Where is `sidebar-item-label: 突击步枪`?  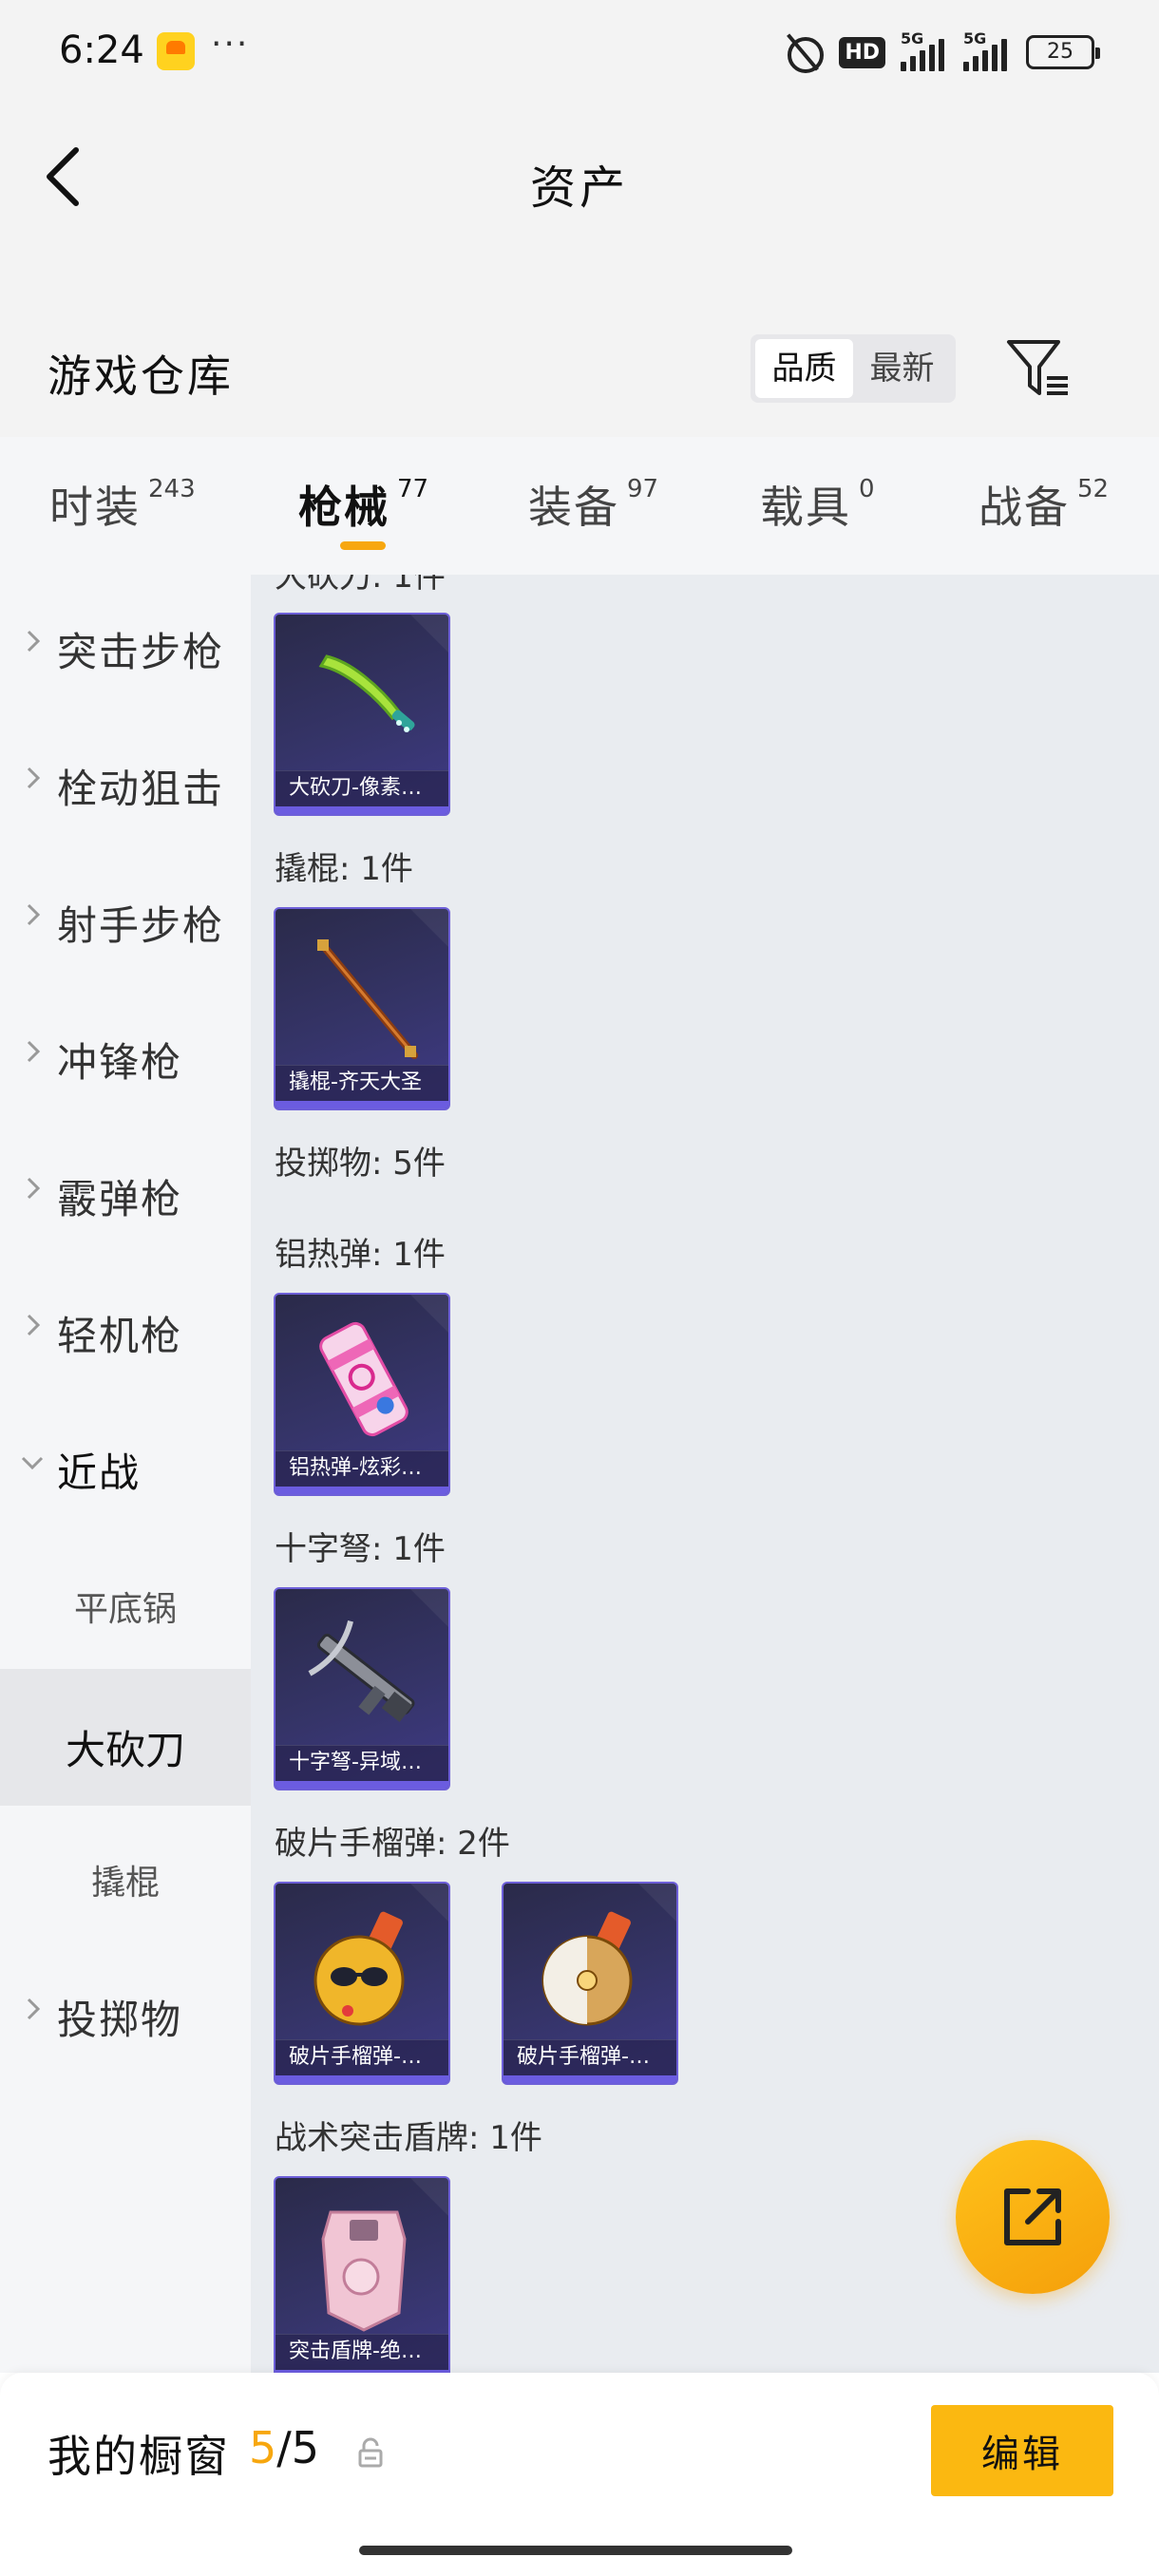 sidebar-item-label: 突击步枪 is located at coordinates (141, 652).